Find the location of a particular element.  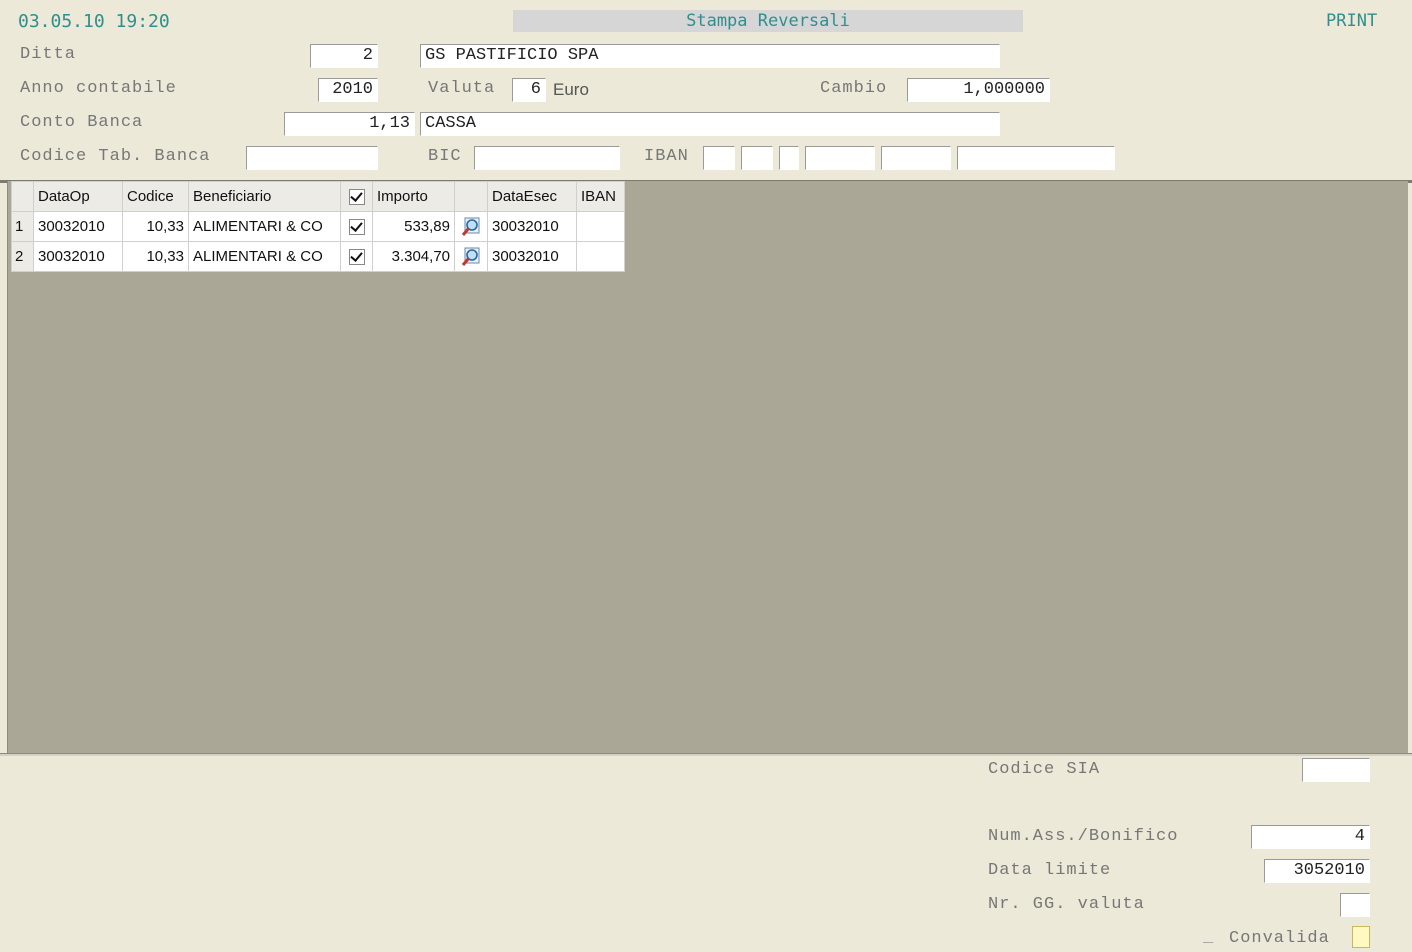

codice-tab-banca-label: Codice Tab. Banca is located at coordinates (115, 156).